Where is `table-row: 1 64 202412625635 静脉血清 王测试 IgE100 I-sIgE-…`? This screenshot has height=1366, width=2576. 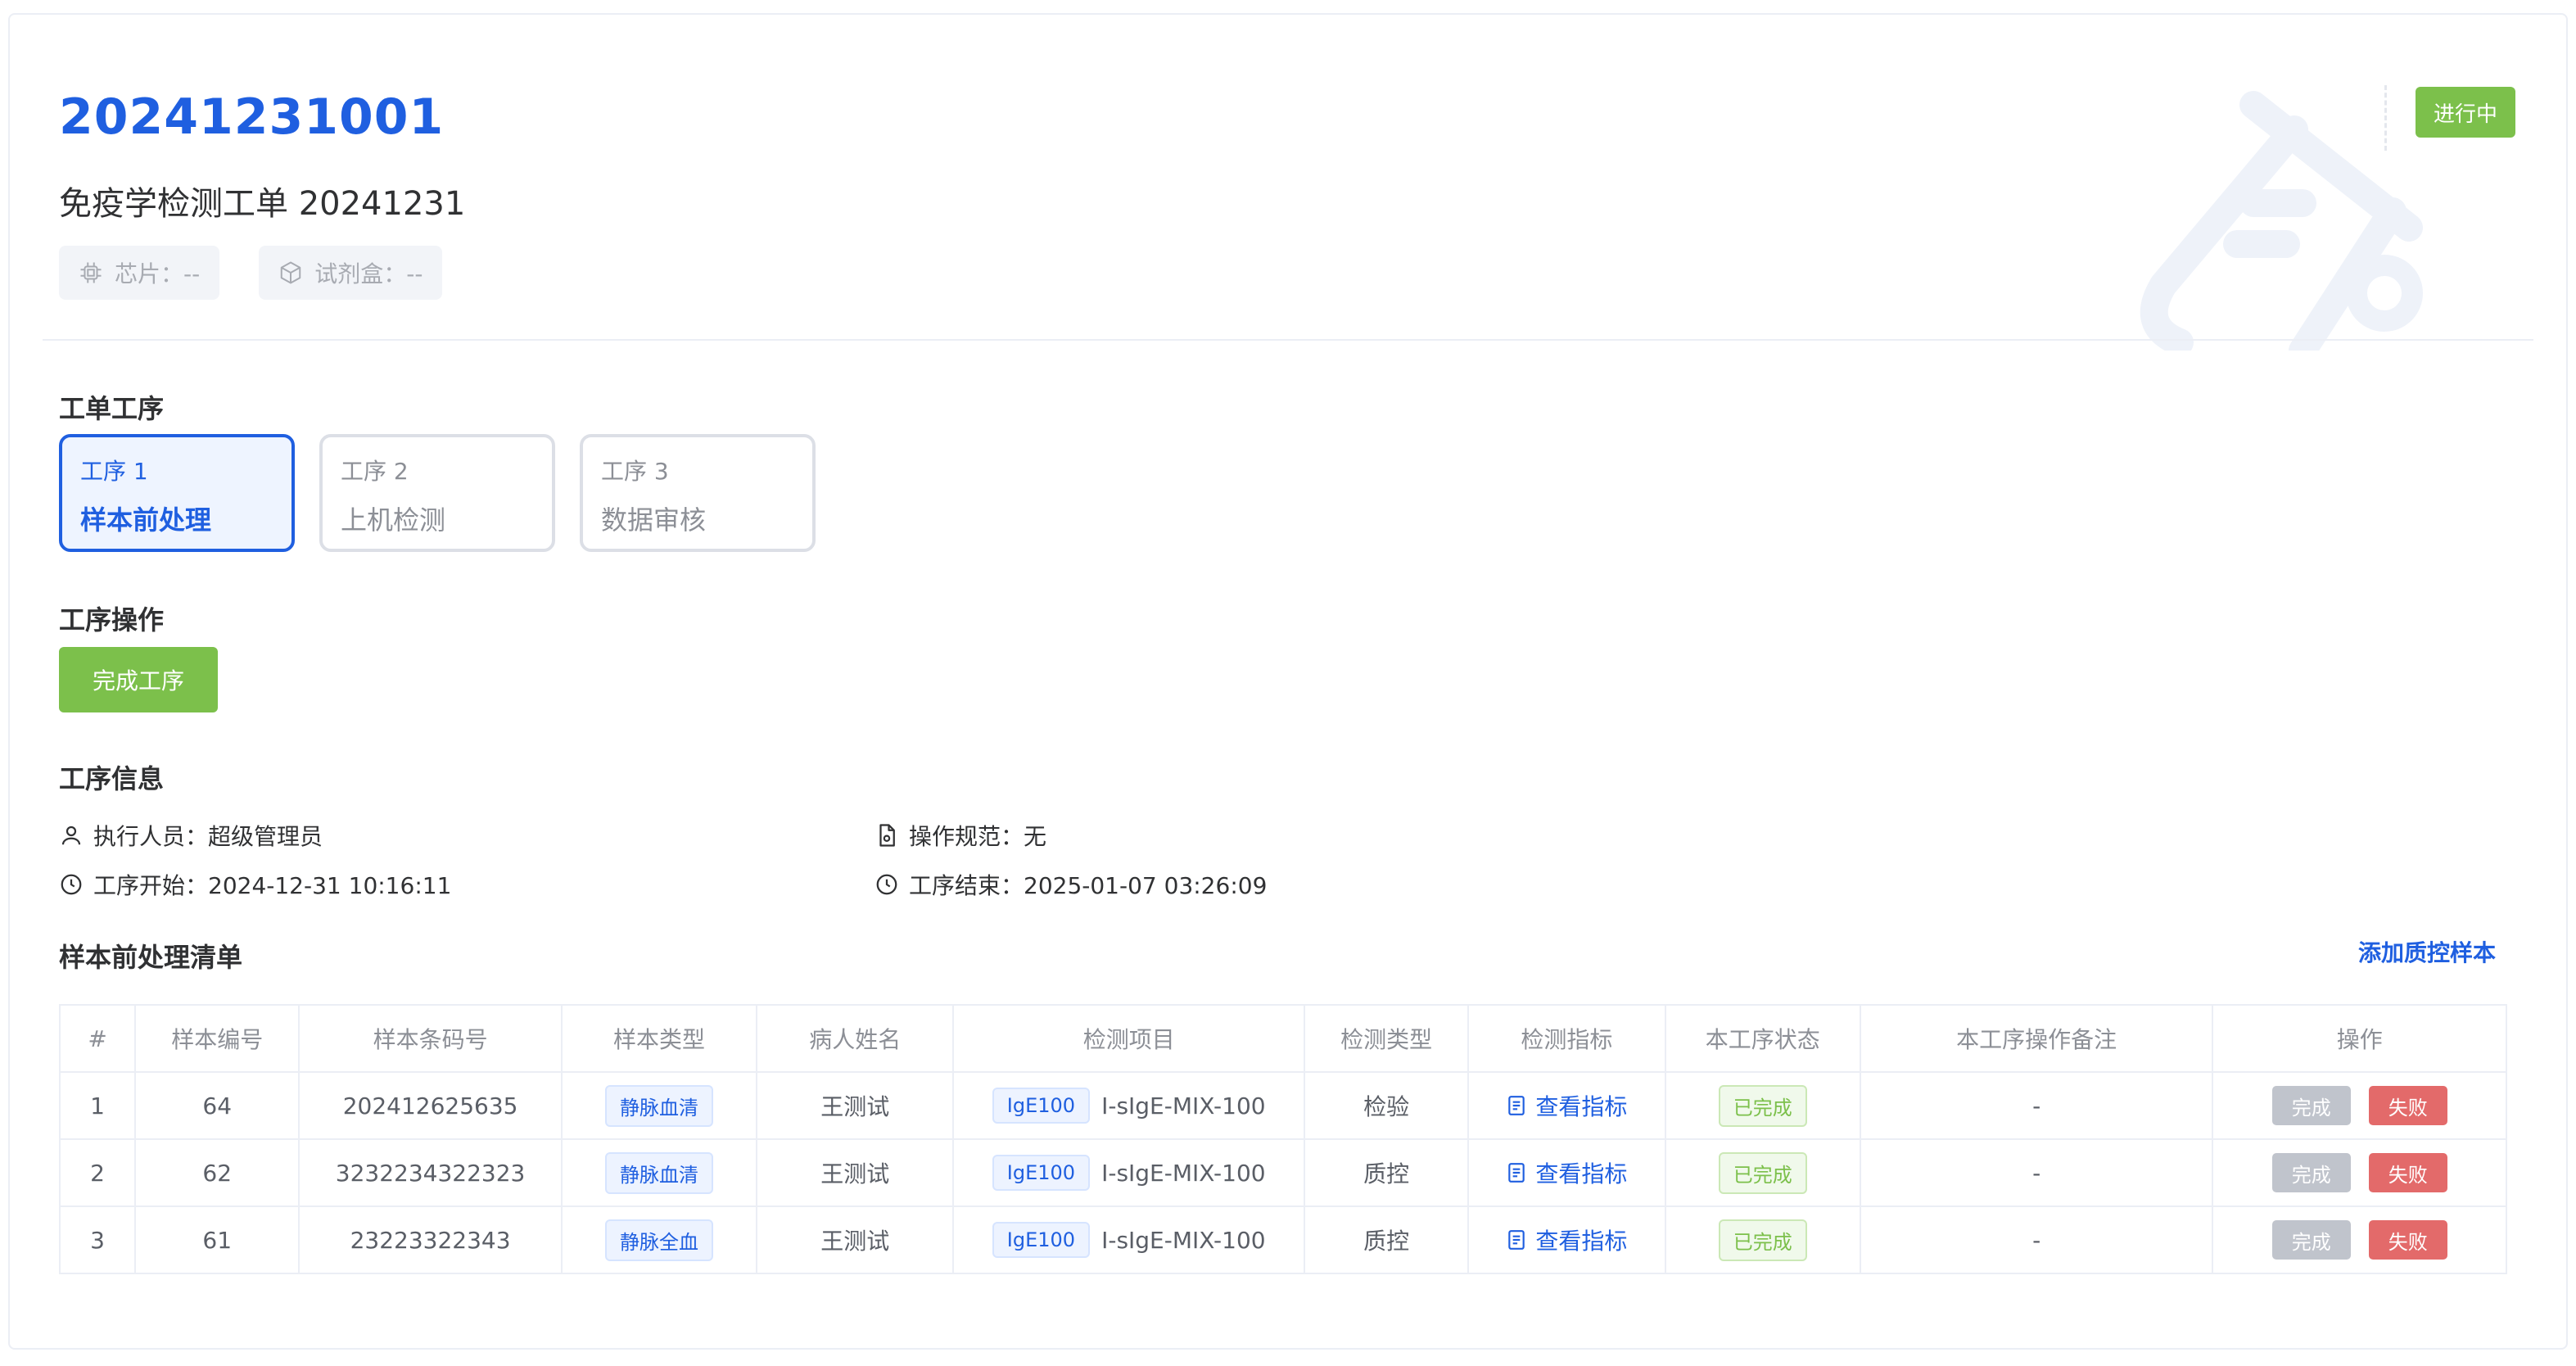
table-row: 1 64 202412625635 静脉血清 王测试 IgE100 I-sIgE-… is located at coordinates (1282, 1106).